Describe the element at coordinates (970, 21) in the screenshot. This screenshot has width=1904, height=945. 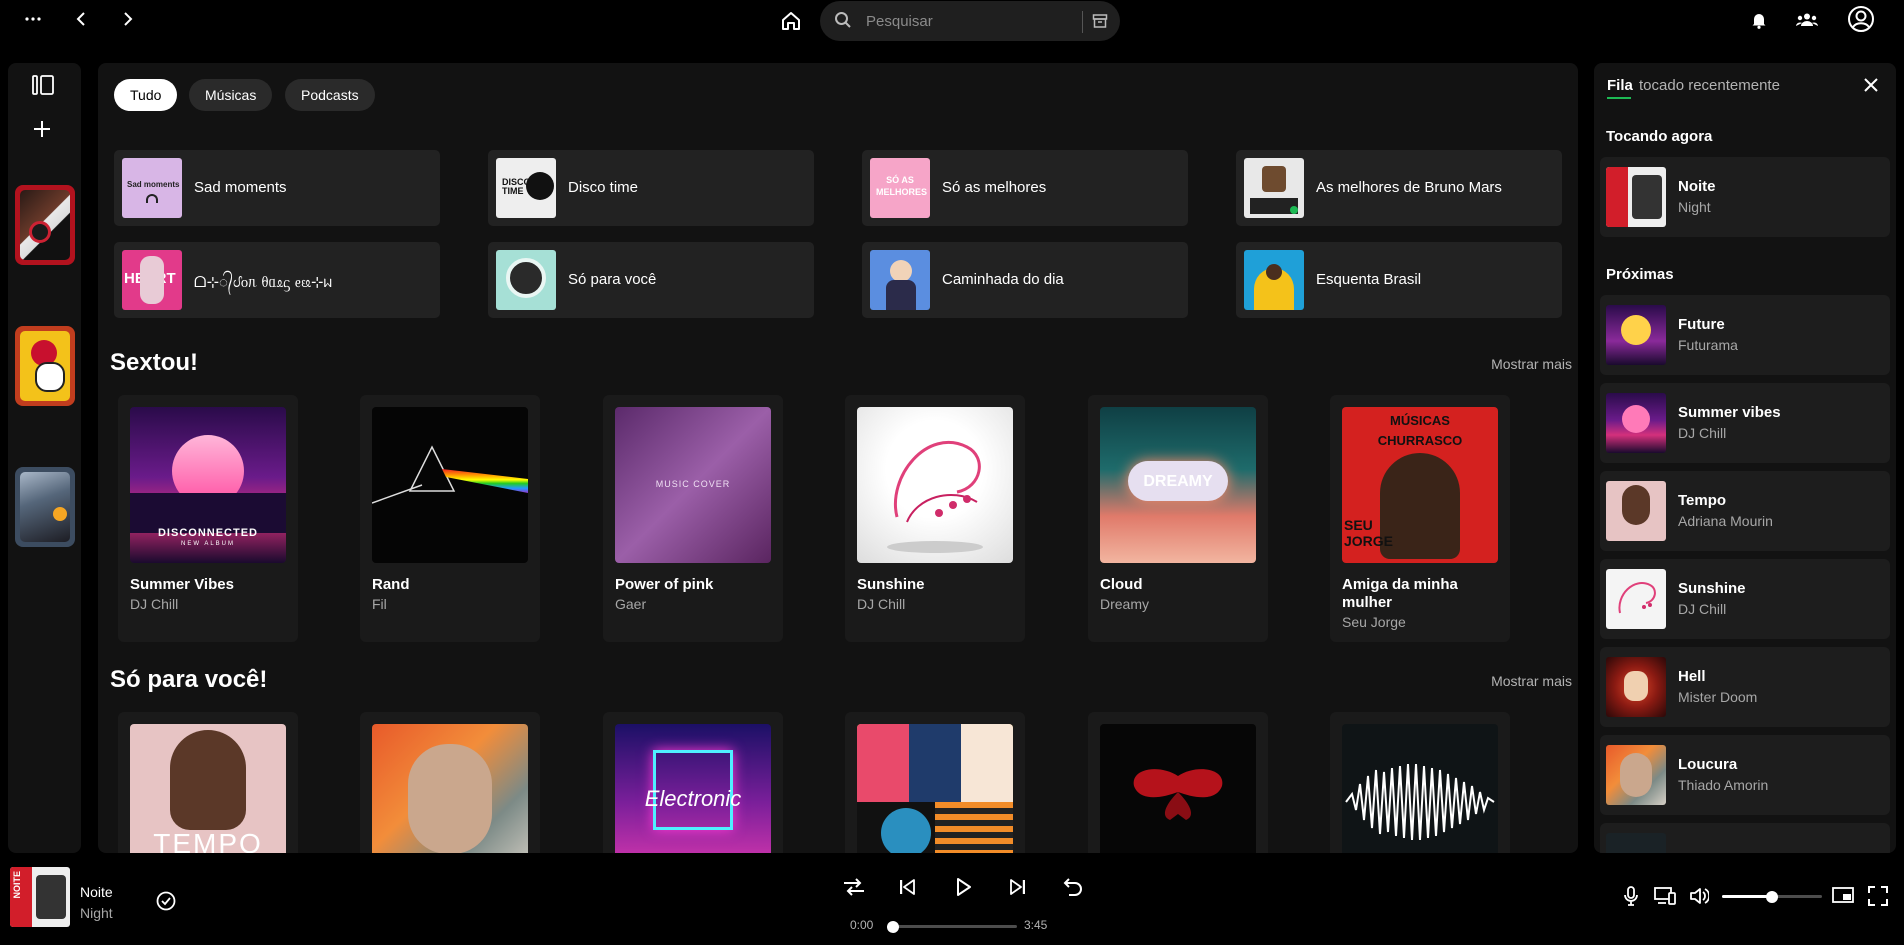
I see `search-bar: Pesquisar` at that location.